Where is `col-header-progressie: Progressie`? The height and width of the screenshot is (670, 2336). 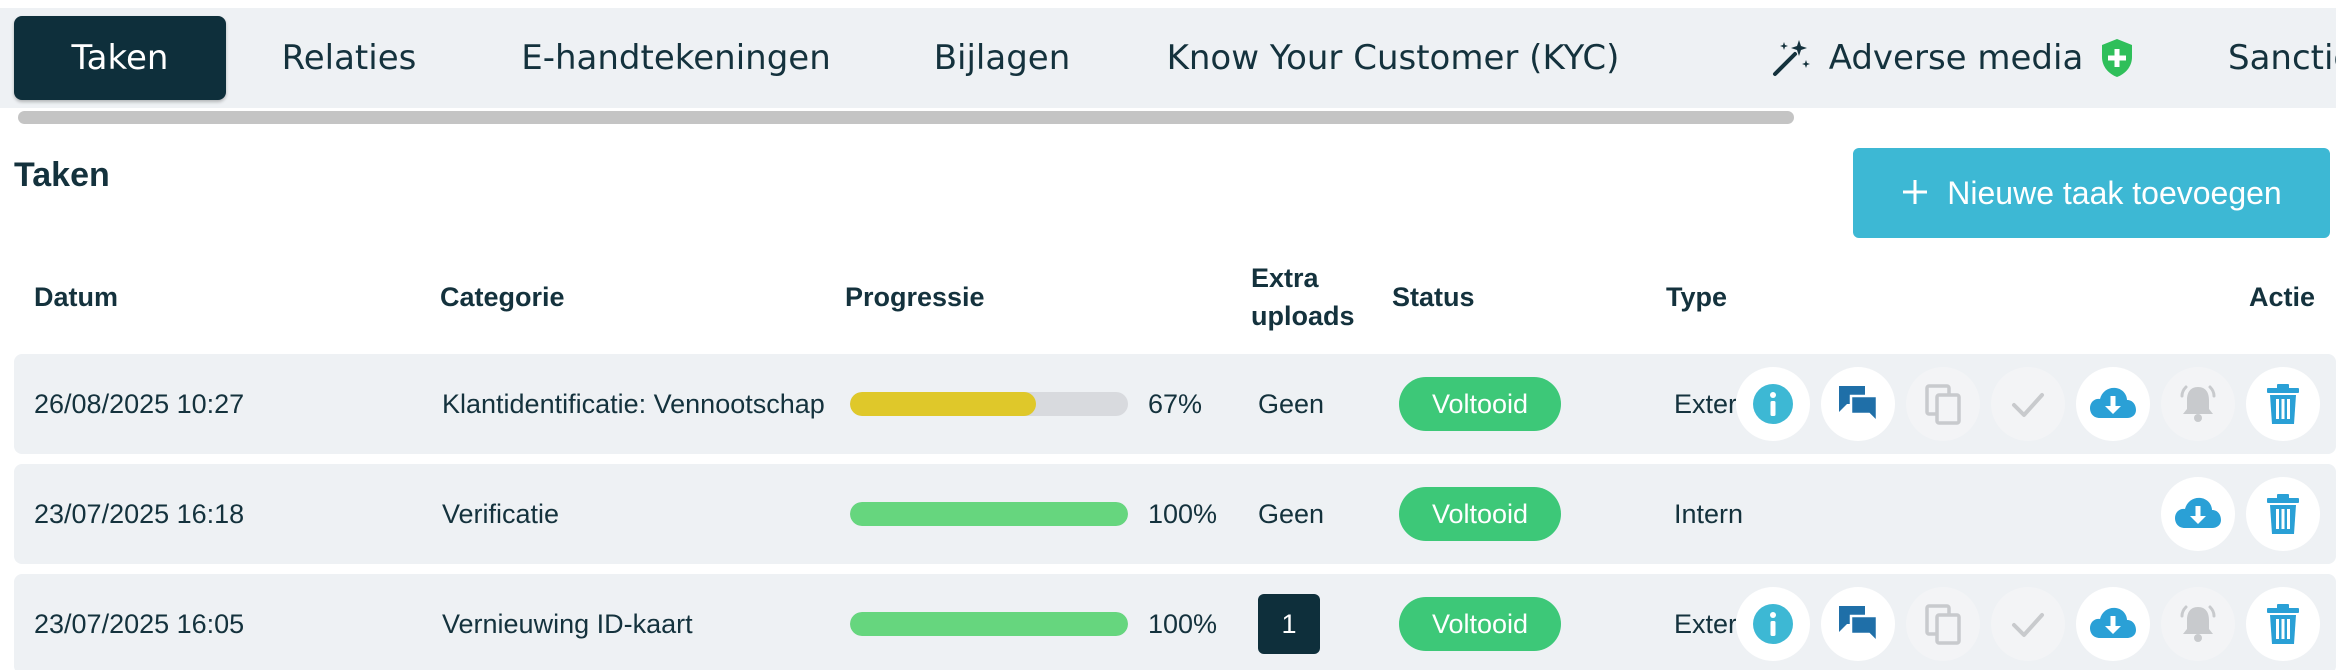 col-header-progressie: Progressie is located at coordinates (915, 297).